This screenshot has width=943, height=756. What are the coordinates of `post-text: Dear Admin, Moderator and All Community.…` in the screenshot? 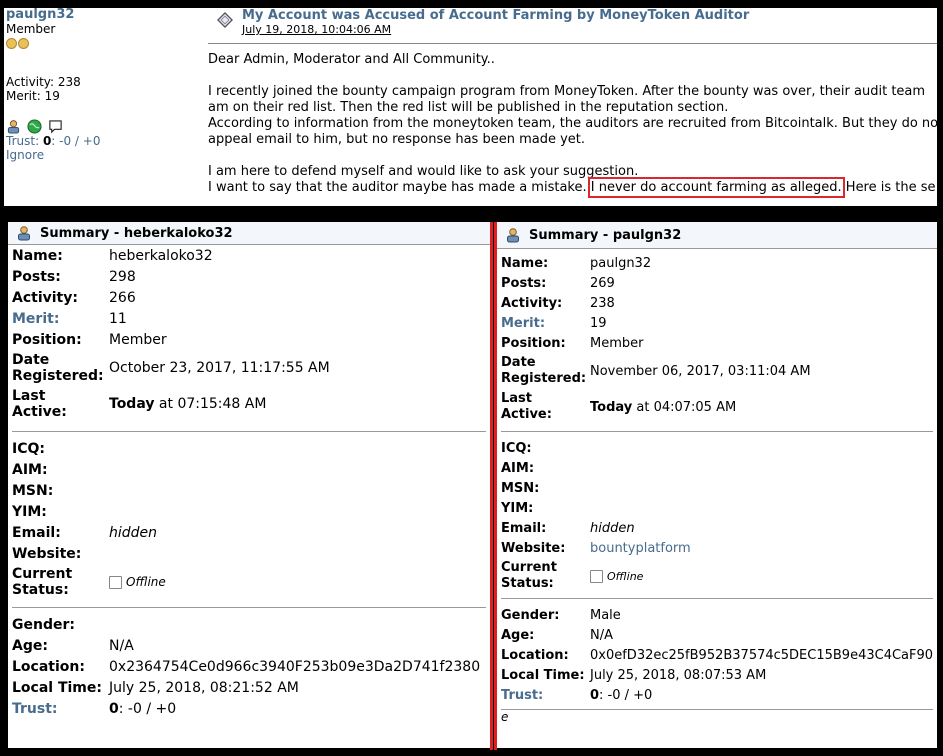 It's located at (572, 125).